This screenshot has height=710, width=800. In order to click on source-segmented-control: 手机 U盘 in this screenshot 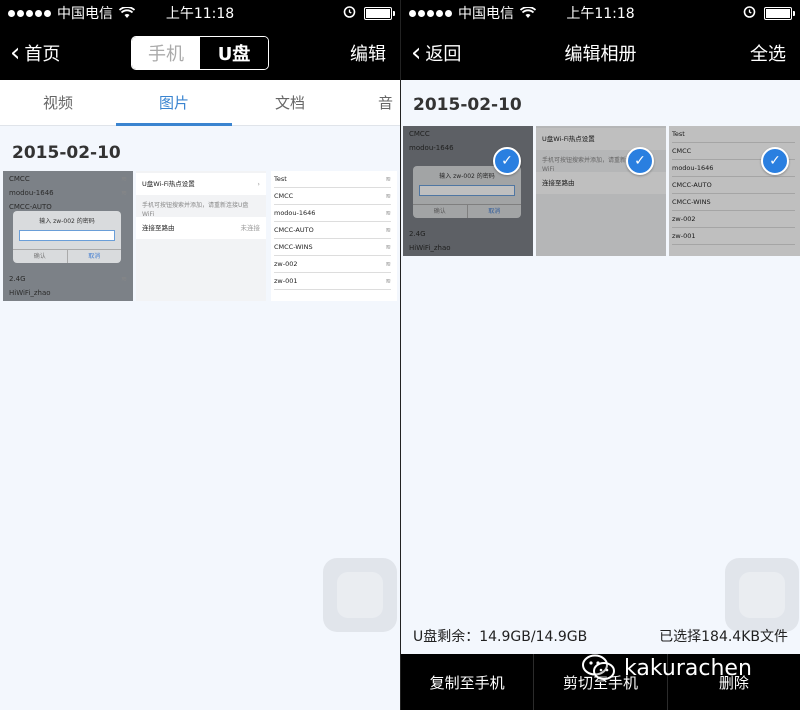, I will do `click(200, 53)`.